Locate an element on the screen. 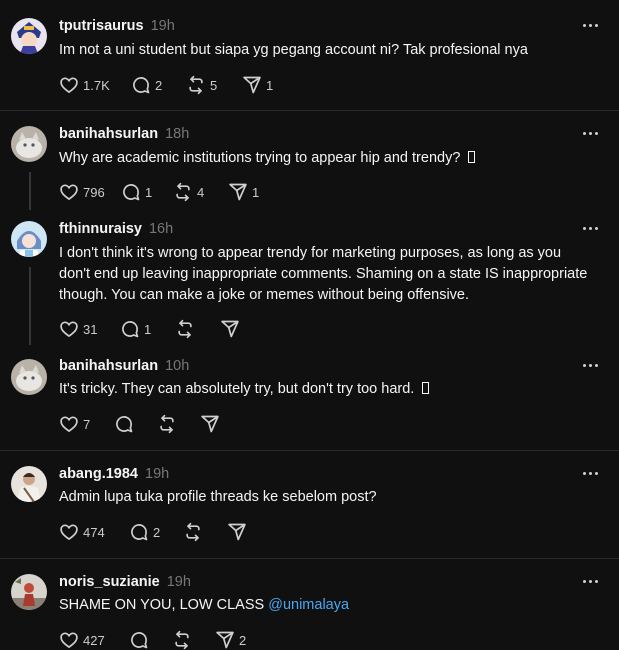  share-button: 2 is located at coordinates (240, 640).